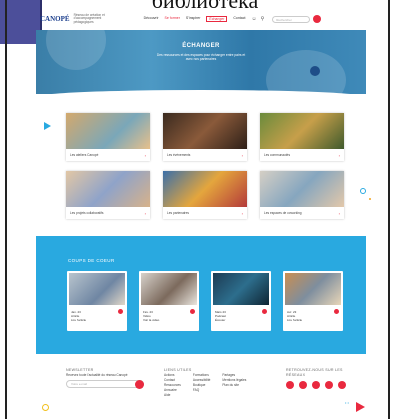 Image resolution: width=395 pixels, height=419 pixels. What do you see at coordinates (151, 19) in the screenshot?
I see `nav-item-decouvrir: Découvrir` at bounding box center [151, 19].